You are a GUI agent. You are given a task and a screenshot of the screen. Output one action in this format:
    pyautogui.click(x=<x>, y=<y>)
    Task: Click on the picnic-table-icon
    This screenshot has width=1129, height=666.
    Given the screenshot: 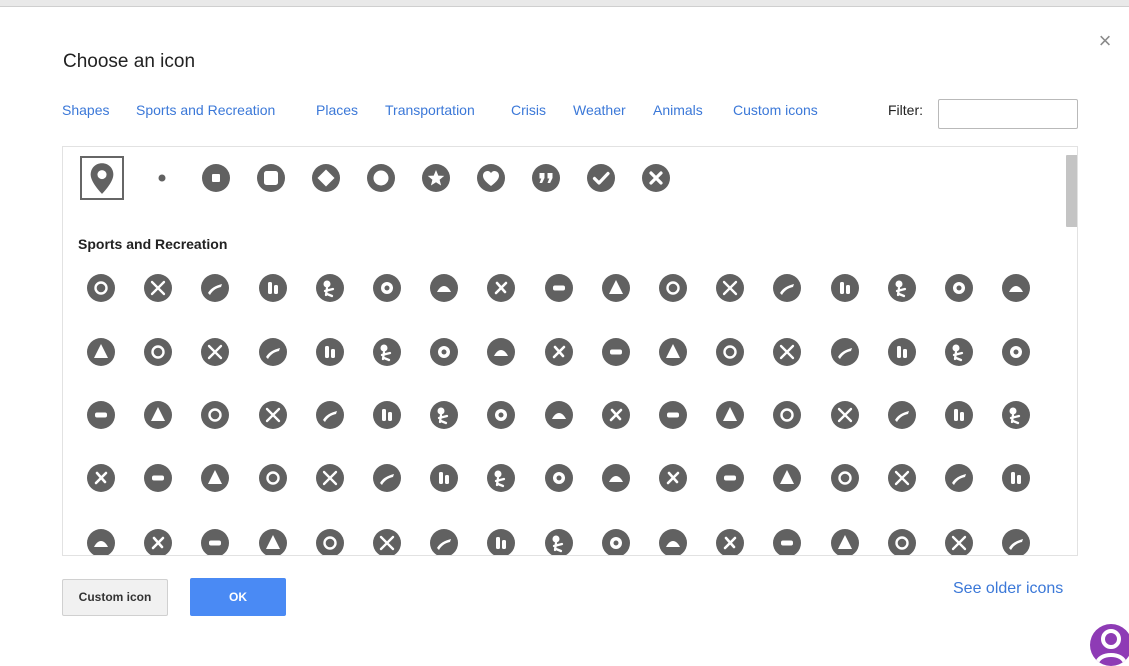 What is the action you would take?
    pyautogui.click(x=501, y=478)
    